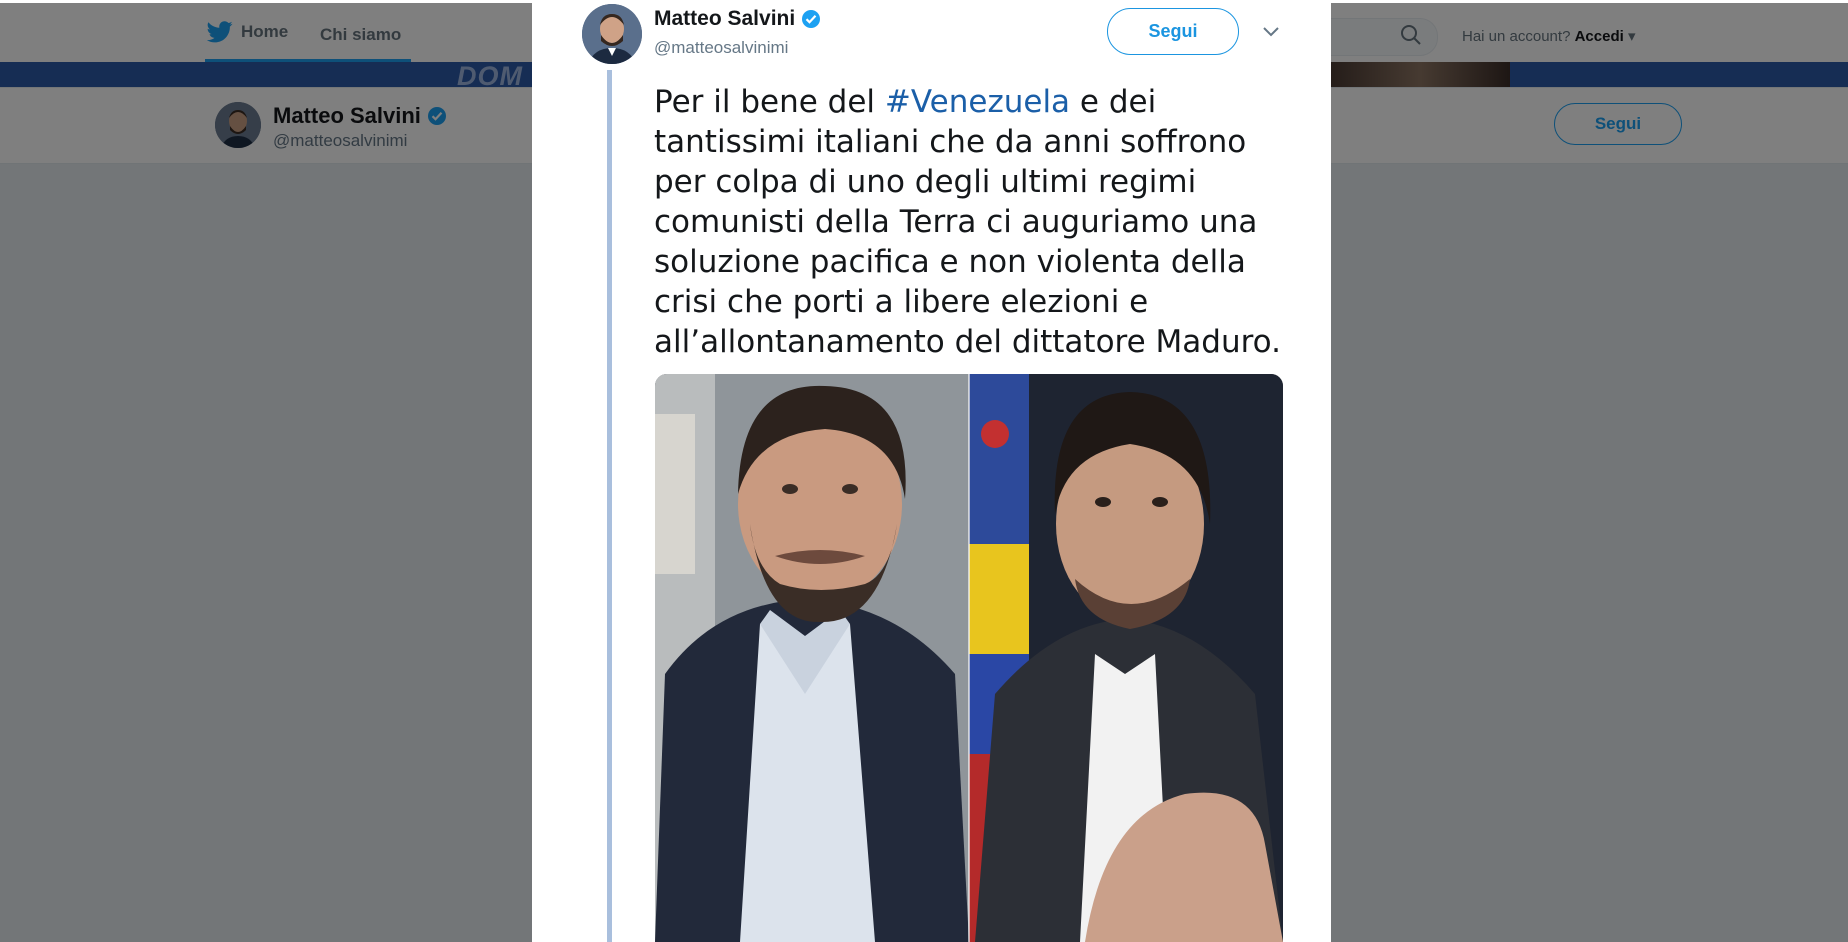  I want to click on author-handle: @matteosalvinimi, so click(721, 48).